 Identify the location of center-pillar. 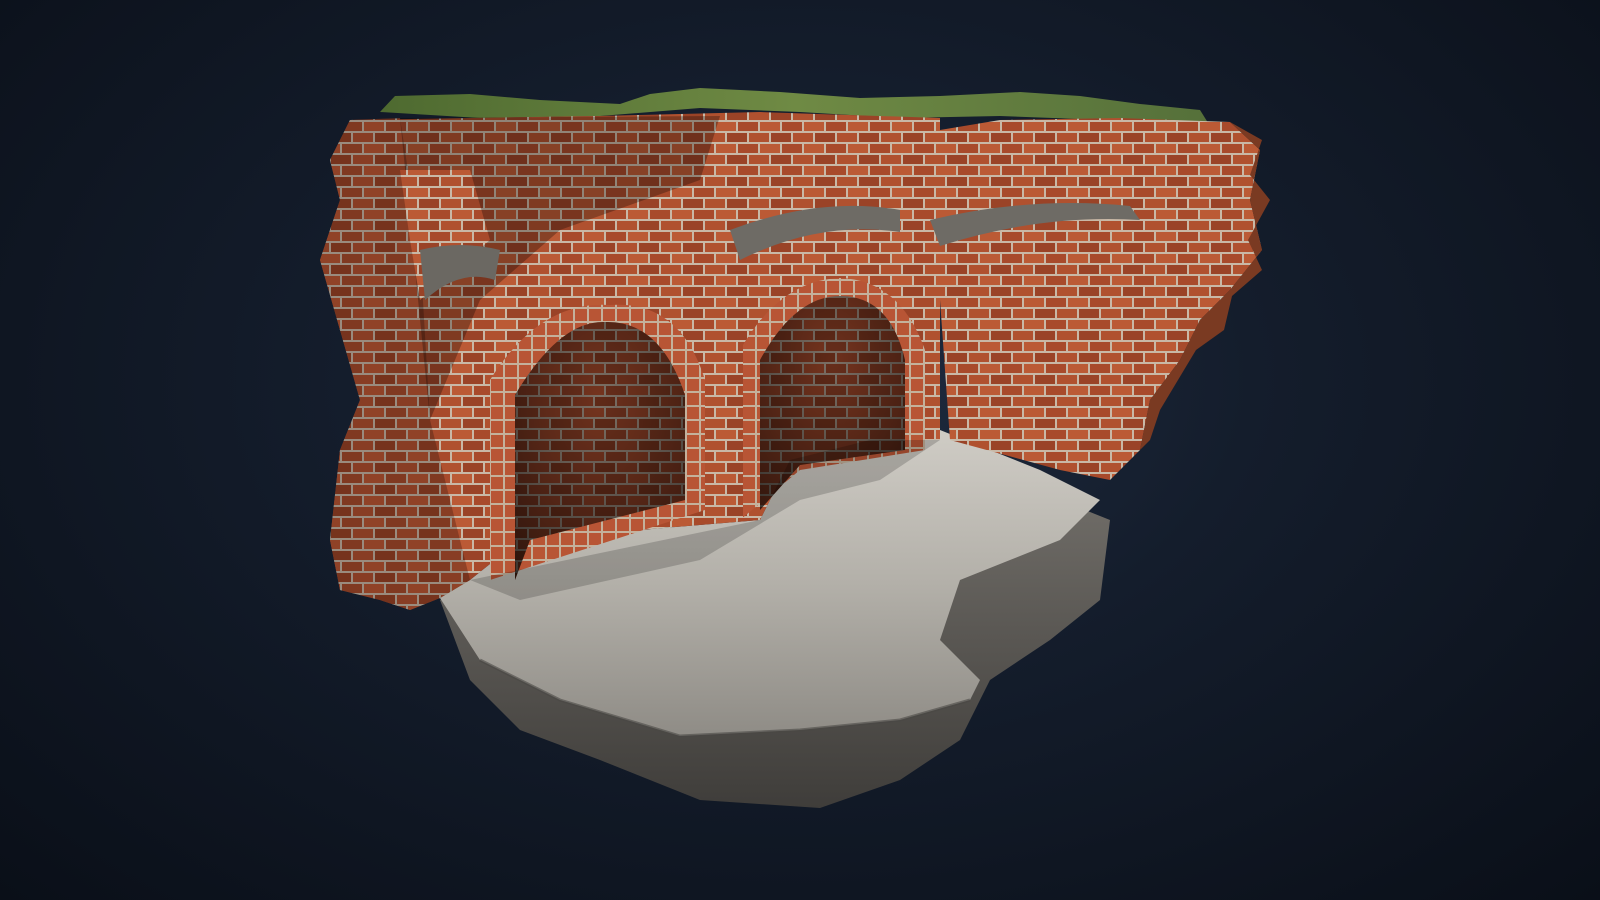
(724, 425).